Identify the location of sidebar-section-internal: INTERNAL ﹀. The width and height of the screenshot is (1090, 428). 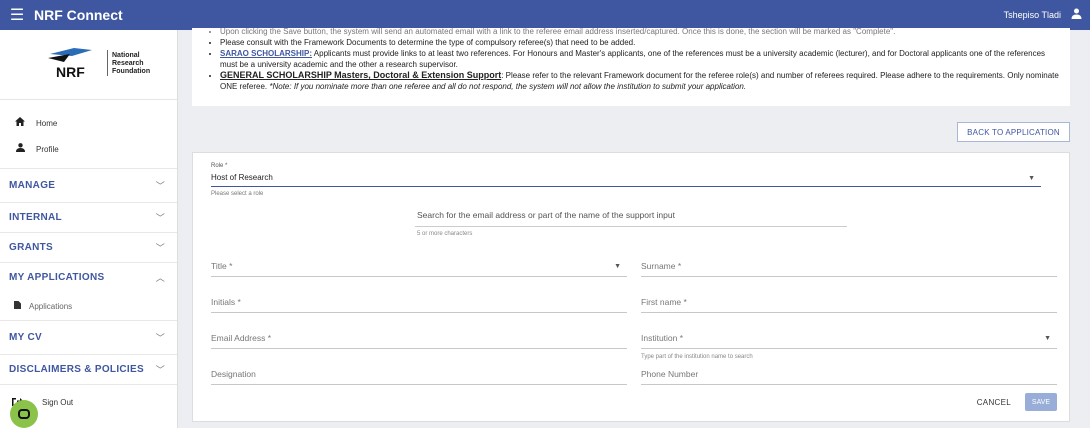
(88, 217).